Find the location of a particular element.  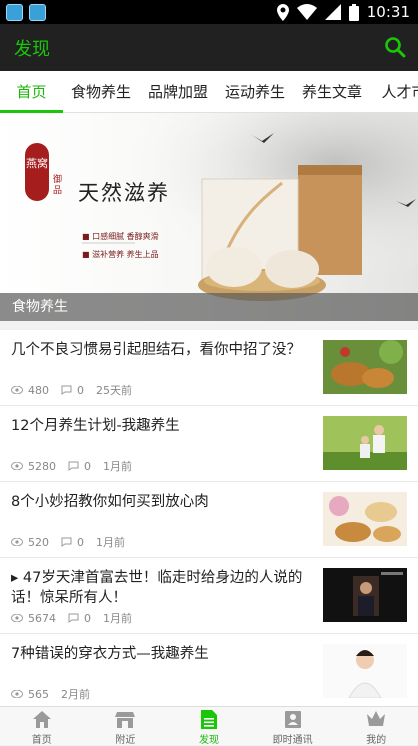

nav-label: 我的 is located at coordinates (376, 740).